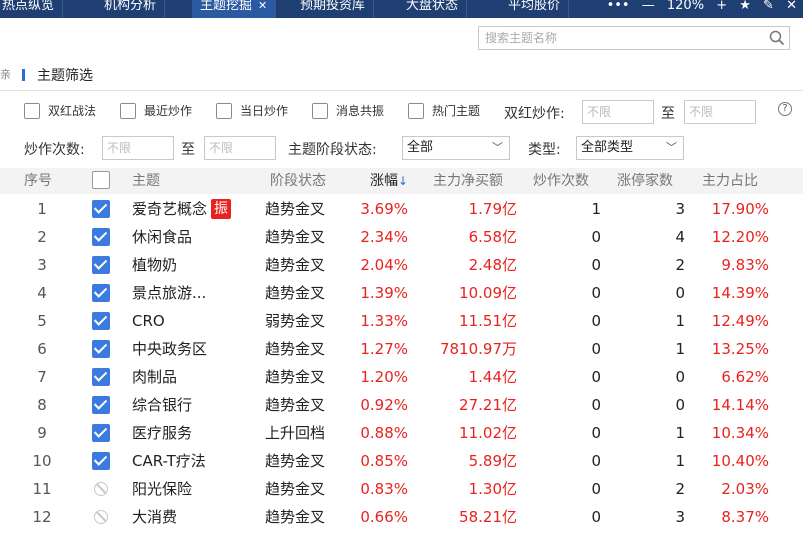  Describe the element at coordinates (680, 433) in the screenshot. I see `limit-up-cell: 1` at that location.